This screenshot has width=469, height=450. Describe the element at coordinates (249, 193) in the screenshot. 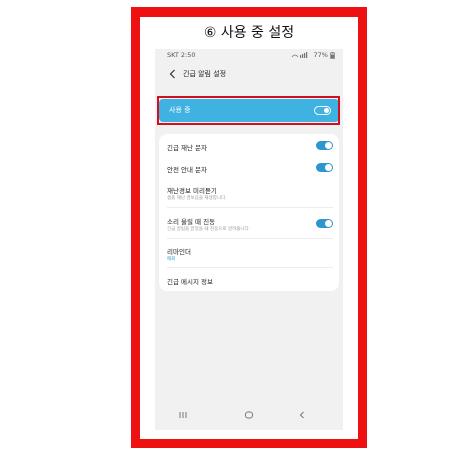

I see `setting-row-alert-preview: 재난경보 미리듣기 샘플 재난 경보음을 재생합니다.` at that location.